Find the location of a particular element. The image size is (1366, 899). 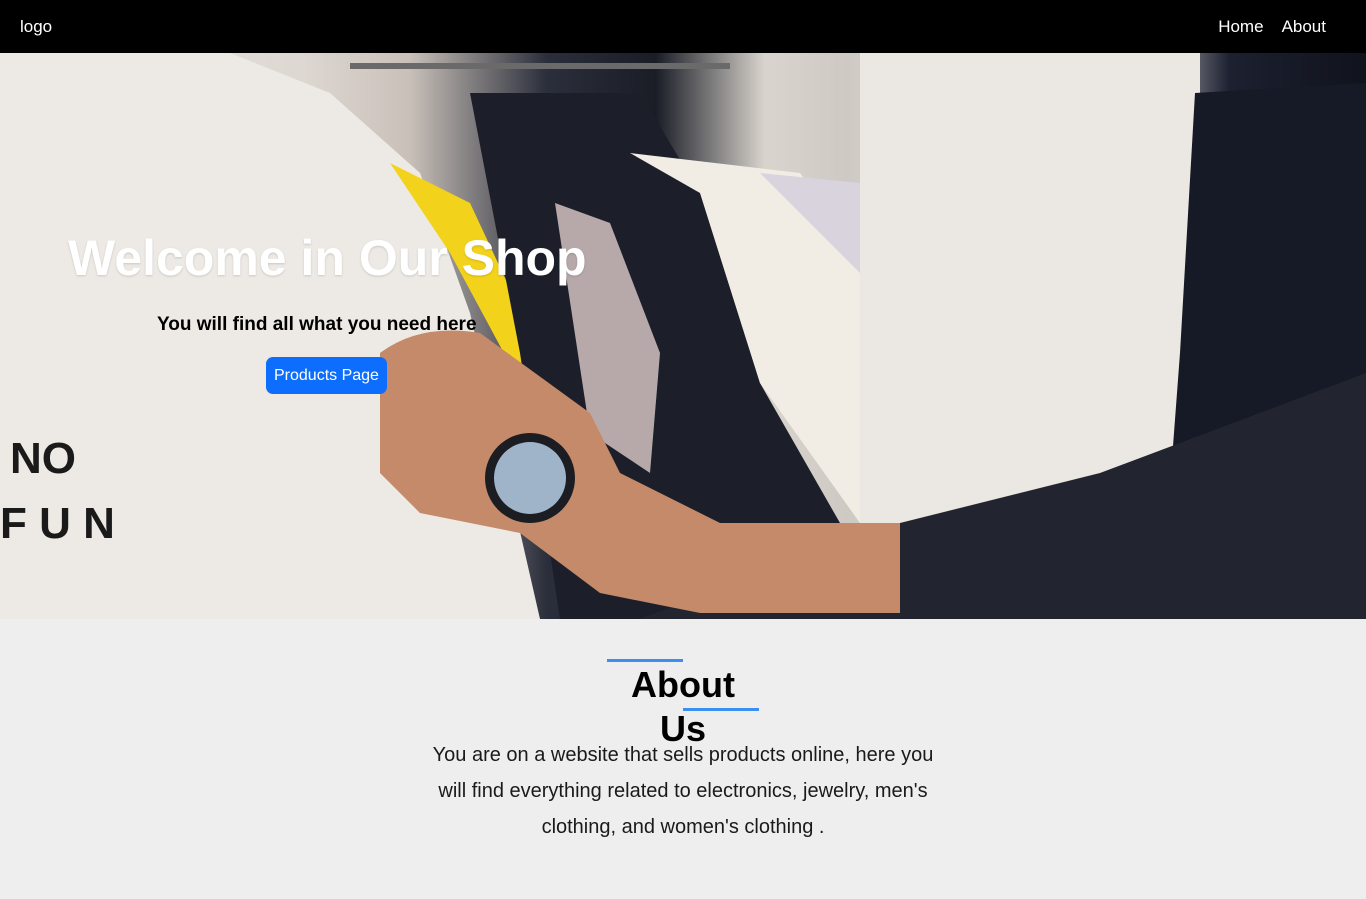

title-accent-bottom is located at coordinates (721, 709).